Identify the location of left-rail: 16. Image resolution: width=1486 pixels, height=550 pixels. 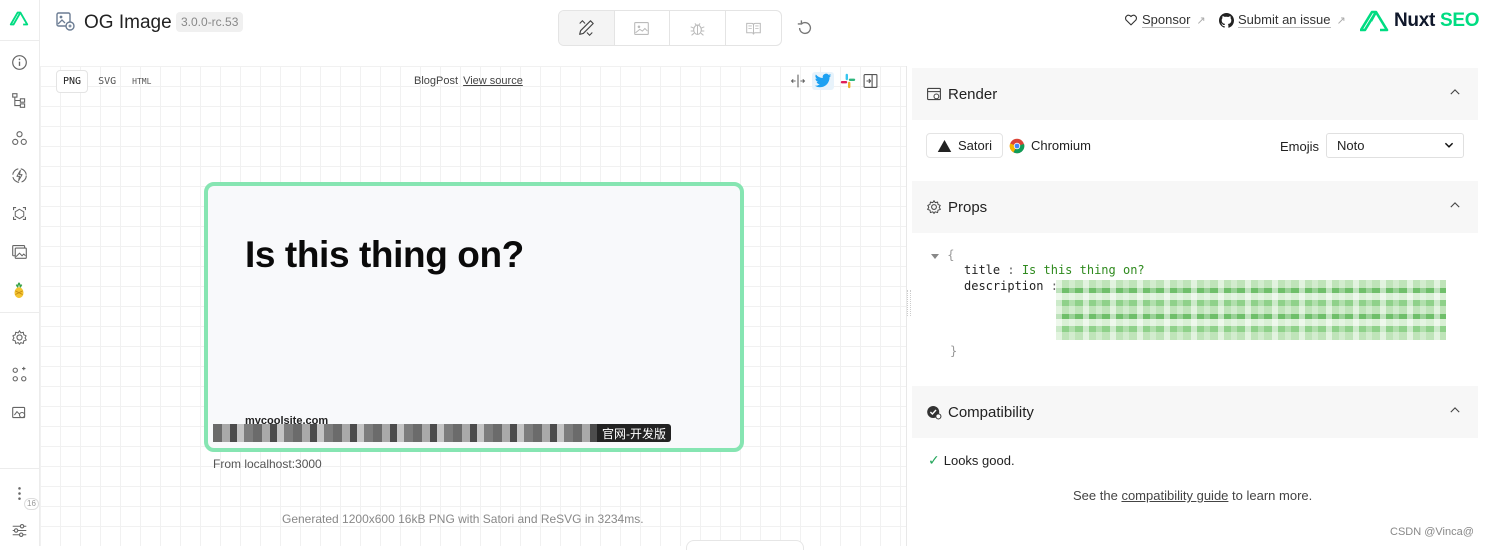
(20, 273).